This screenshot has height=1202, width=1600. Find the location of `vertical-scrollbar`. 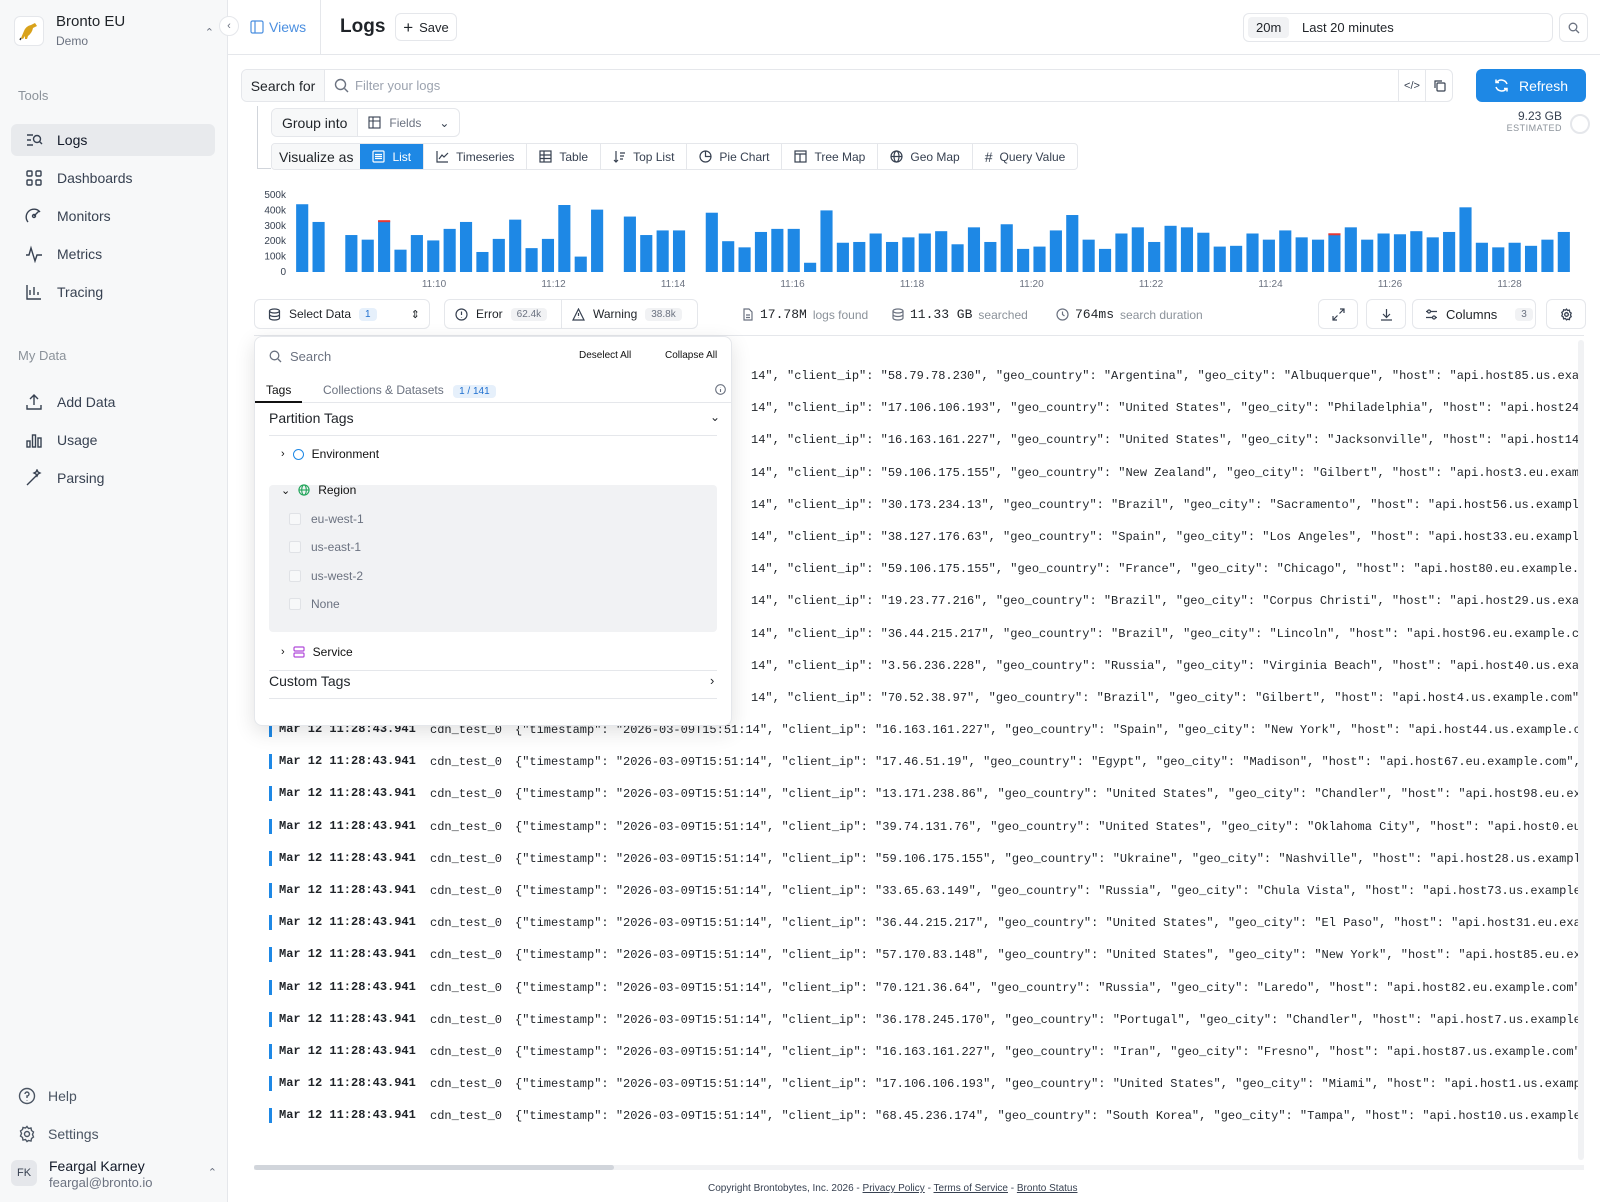

vertical-scrollbar is located at coordinates (1581, 750).